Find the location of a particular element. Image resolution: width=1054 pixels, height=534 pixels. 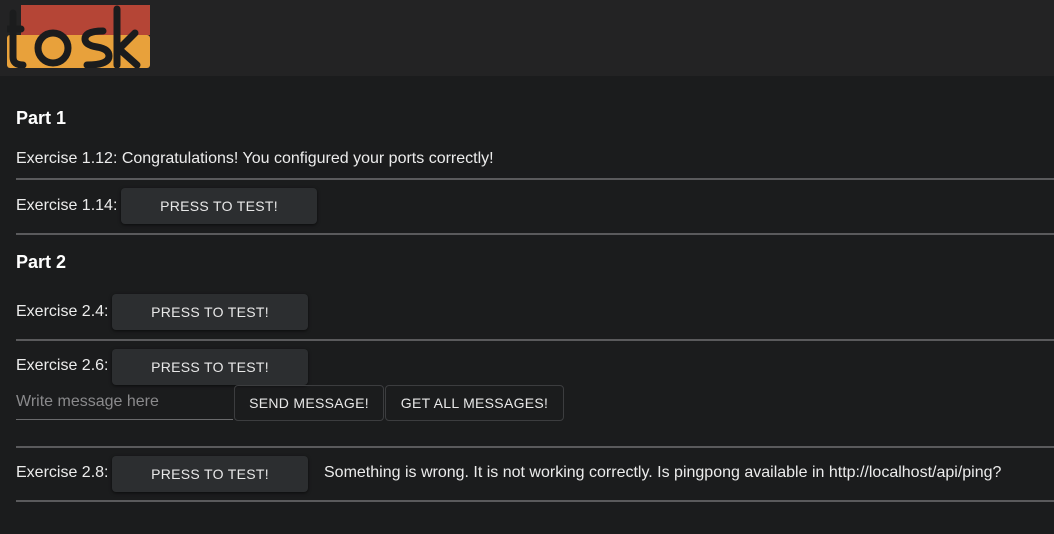

exercise-2-6-test-button: PRESS TO TEST! is located at coordinates (210, 367).